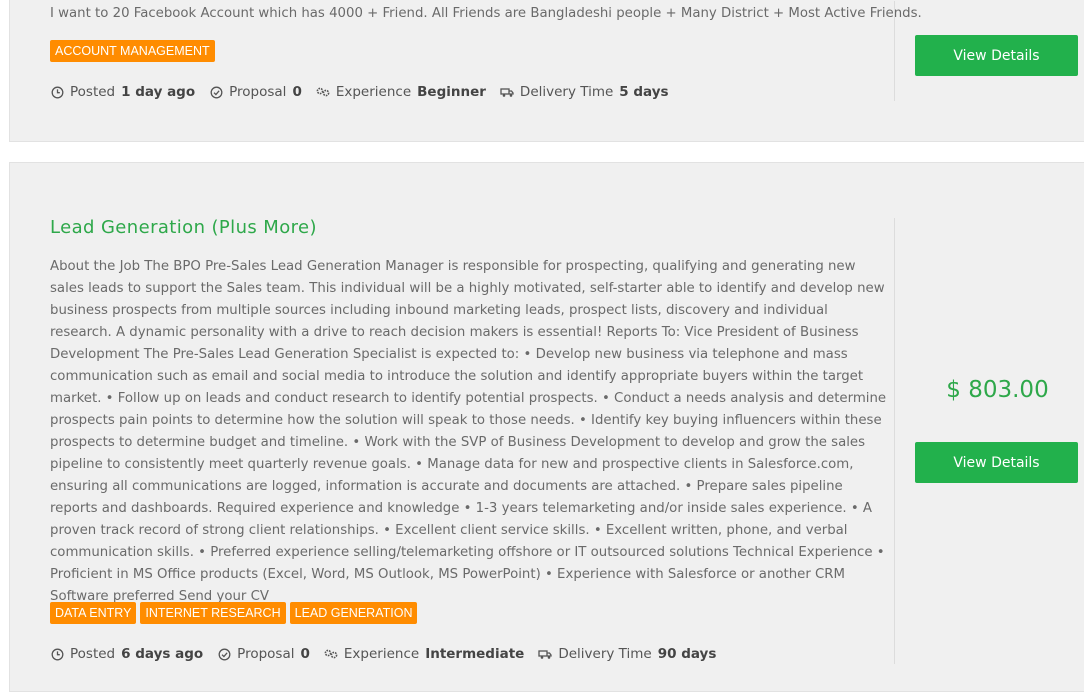 The height and width of the screenshot is (692, 1084). I want to click on delivery-info: Delivery Time 90 days, so click(627, 654).